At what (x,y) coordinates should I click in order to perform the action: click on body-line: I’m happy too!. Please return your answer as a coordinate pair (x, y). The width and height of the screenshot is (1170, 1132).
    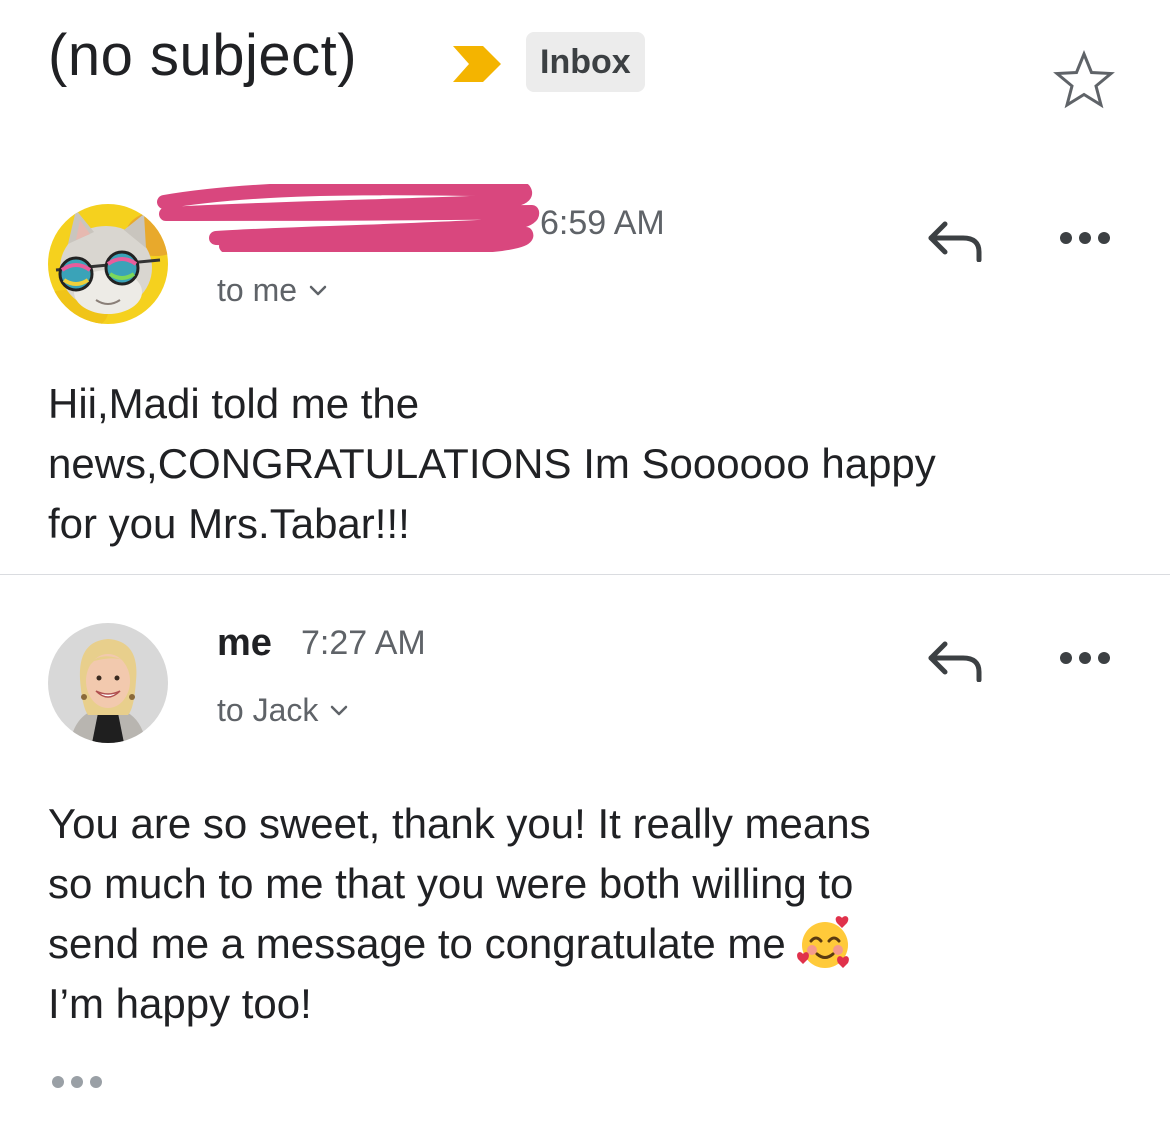
    Looking at the image, I should click on (180, 1003).